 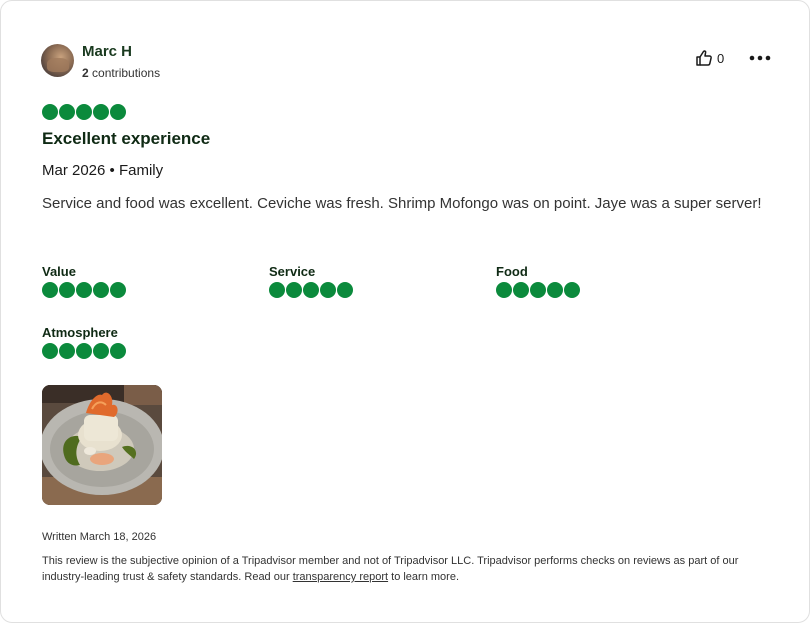 I want to click on subrating-bubbles-atmosphere, so click(x=84, y=351).